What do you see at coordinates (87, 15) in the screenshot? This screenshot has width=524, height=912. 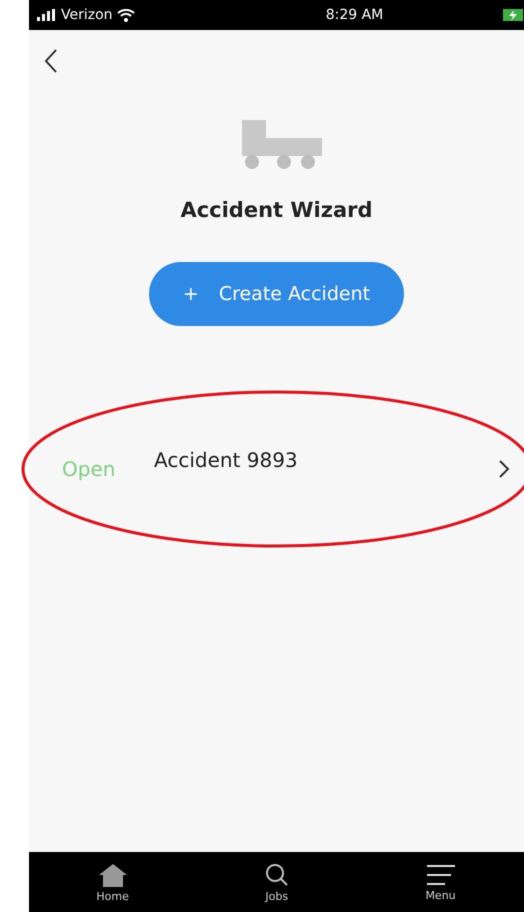 I see `carrier-name: Verizon` at bounding box center [87, 15].